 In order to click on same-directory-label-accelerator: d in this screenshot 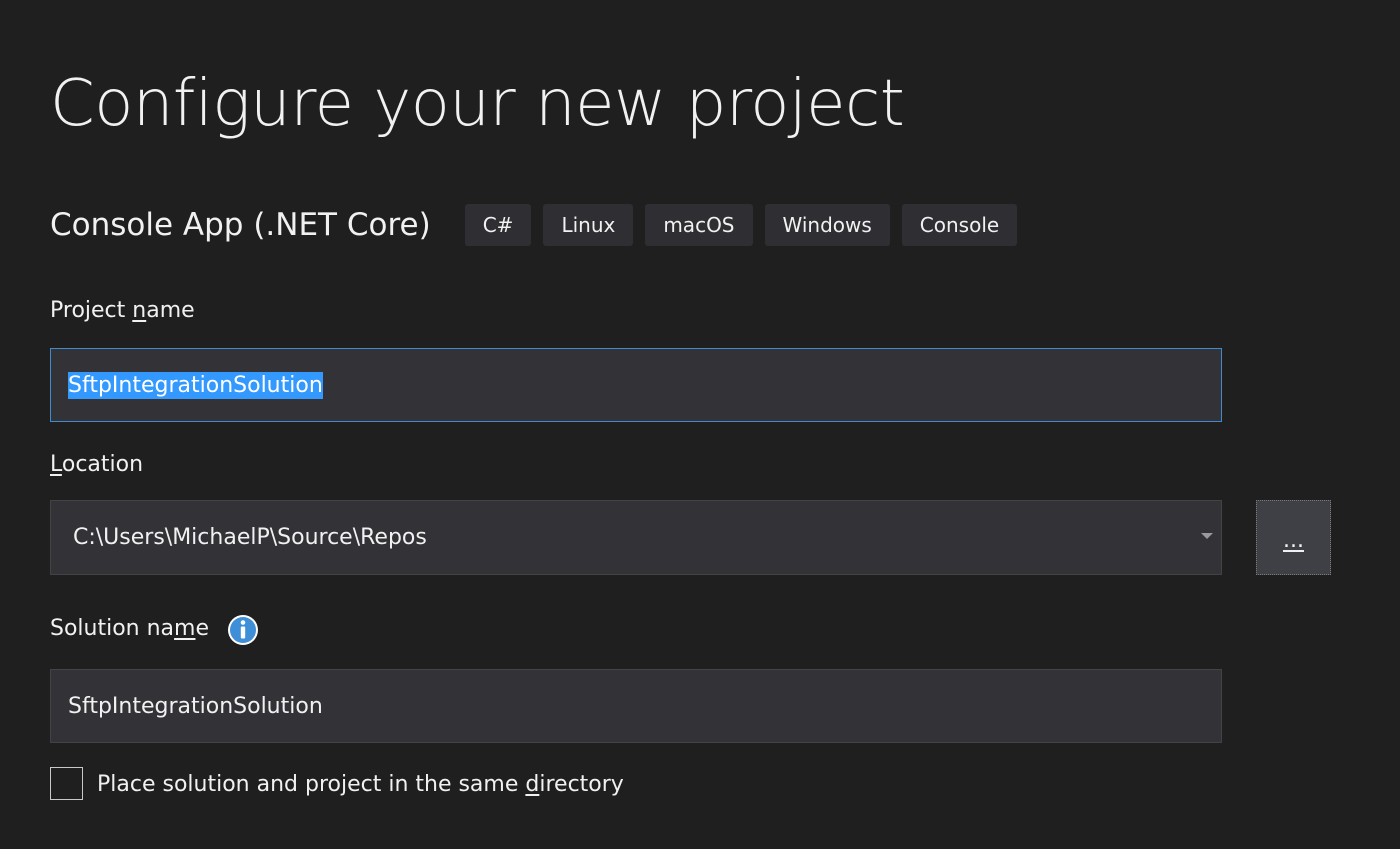, I will do `click(532, 784)`.